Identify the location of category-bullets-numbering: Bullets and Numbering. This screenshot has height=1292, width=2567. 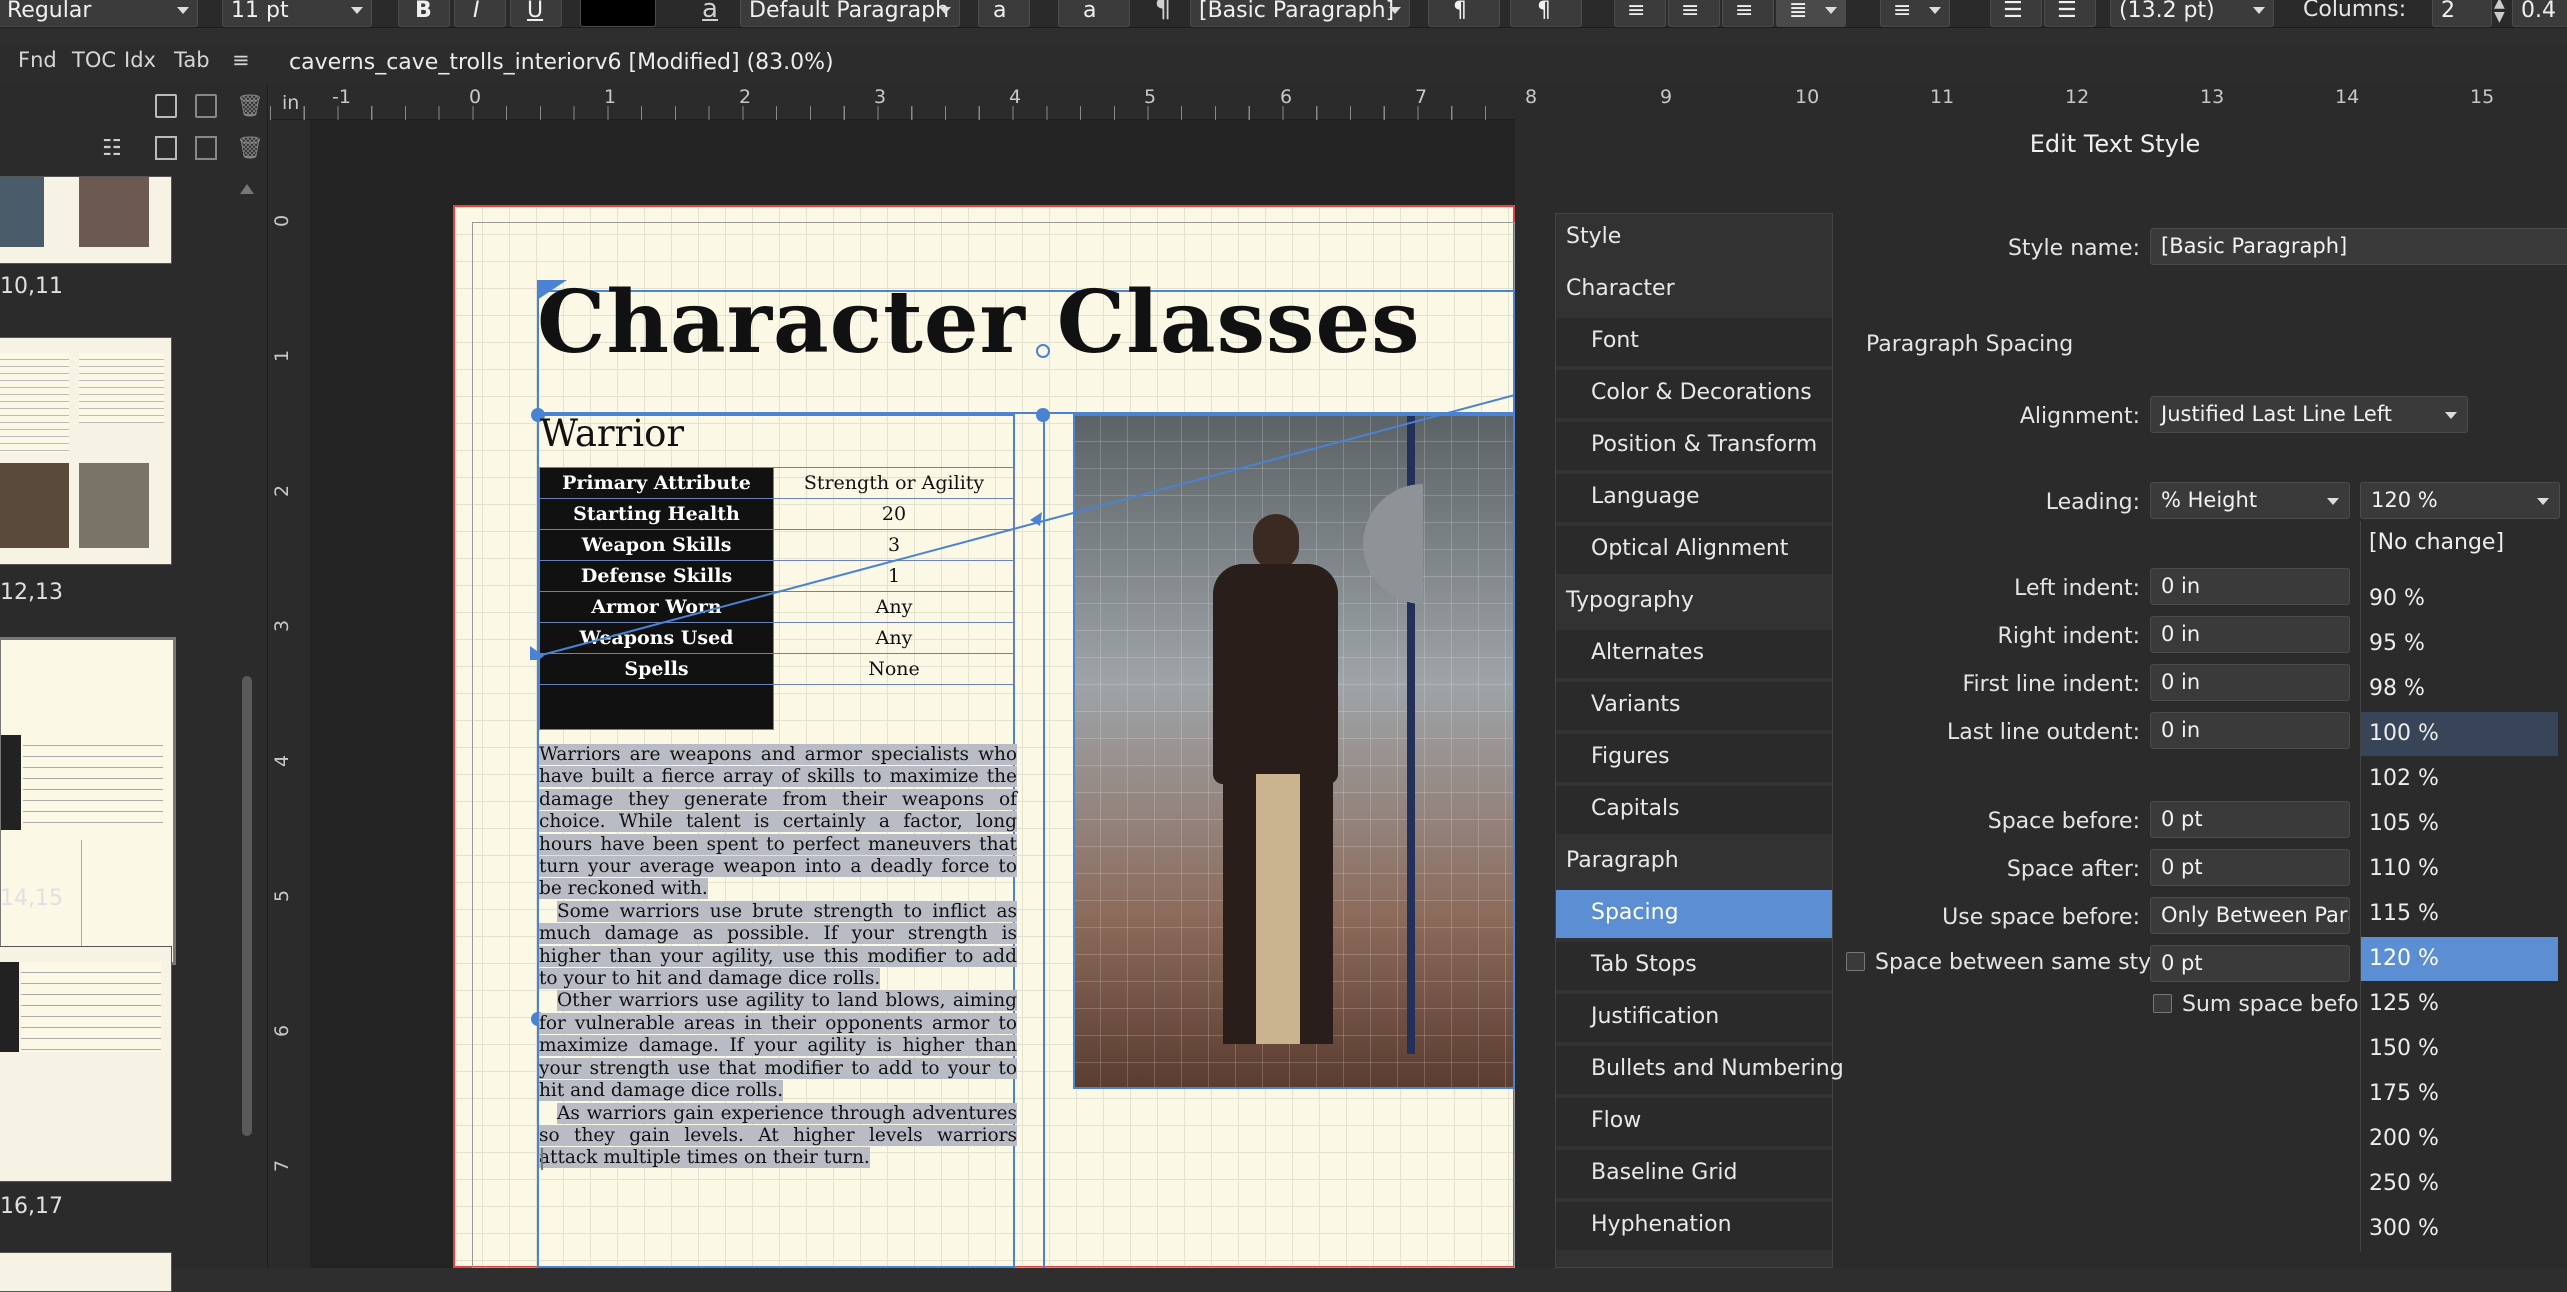
(1700, 1070).